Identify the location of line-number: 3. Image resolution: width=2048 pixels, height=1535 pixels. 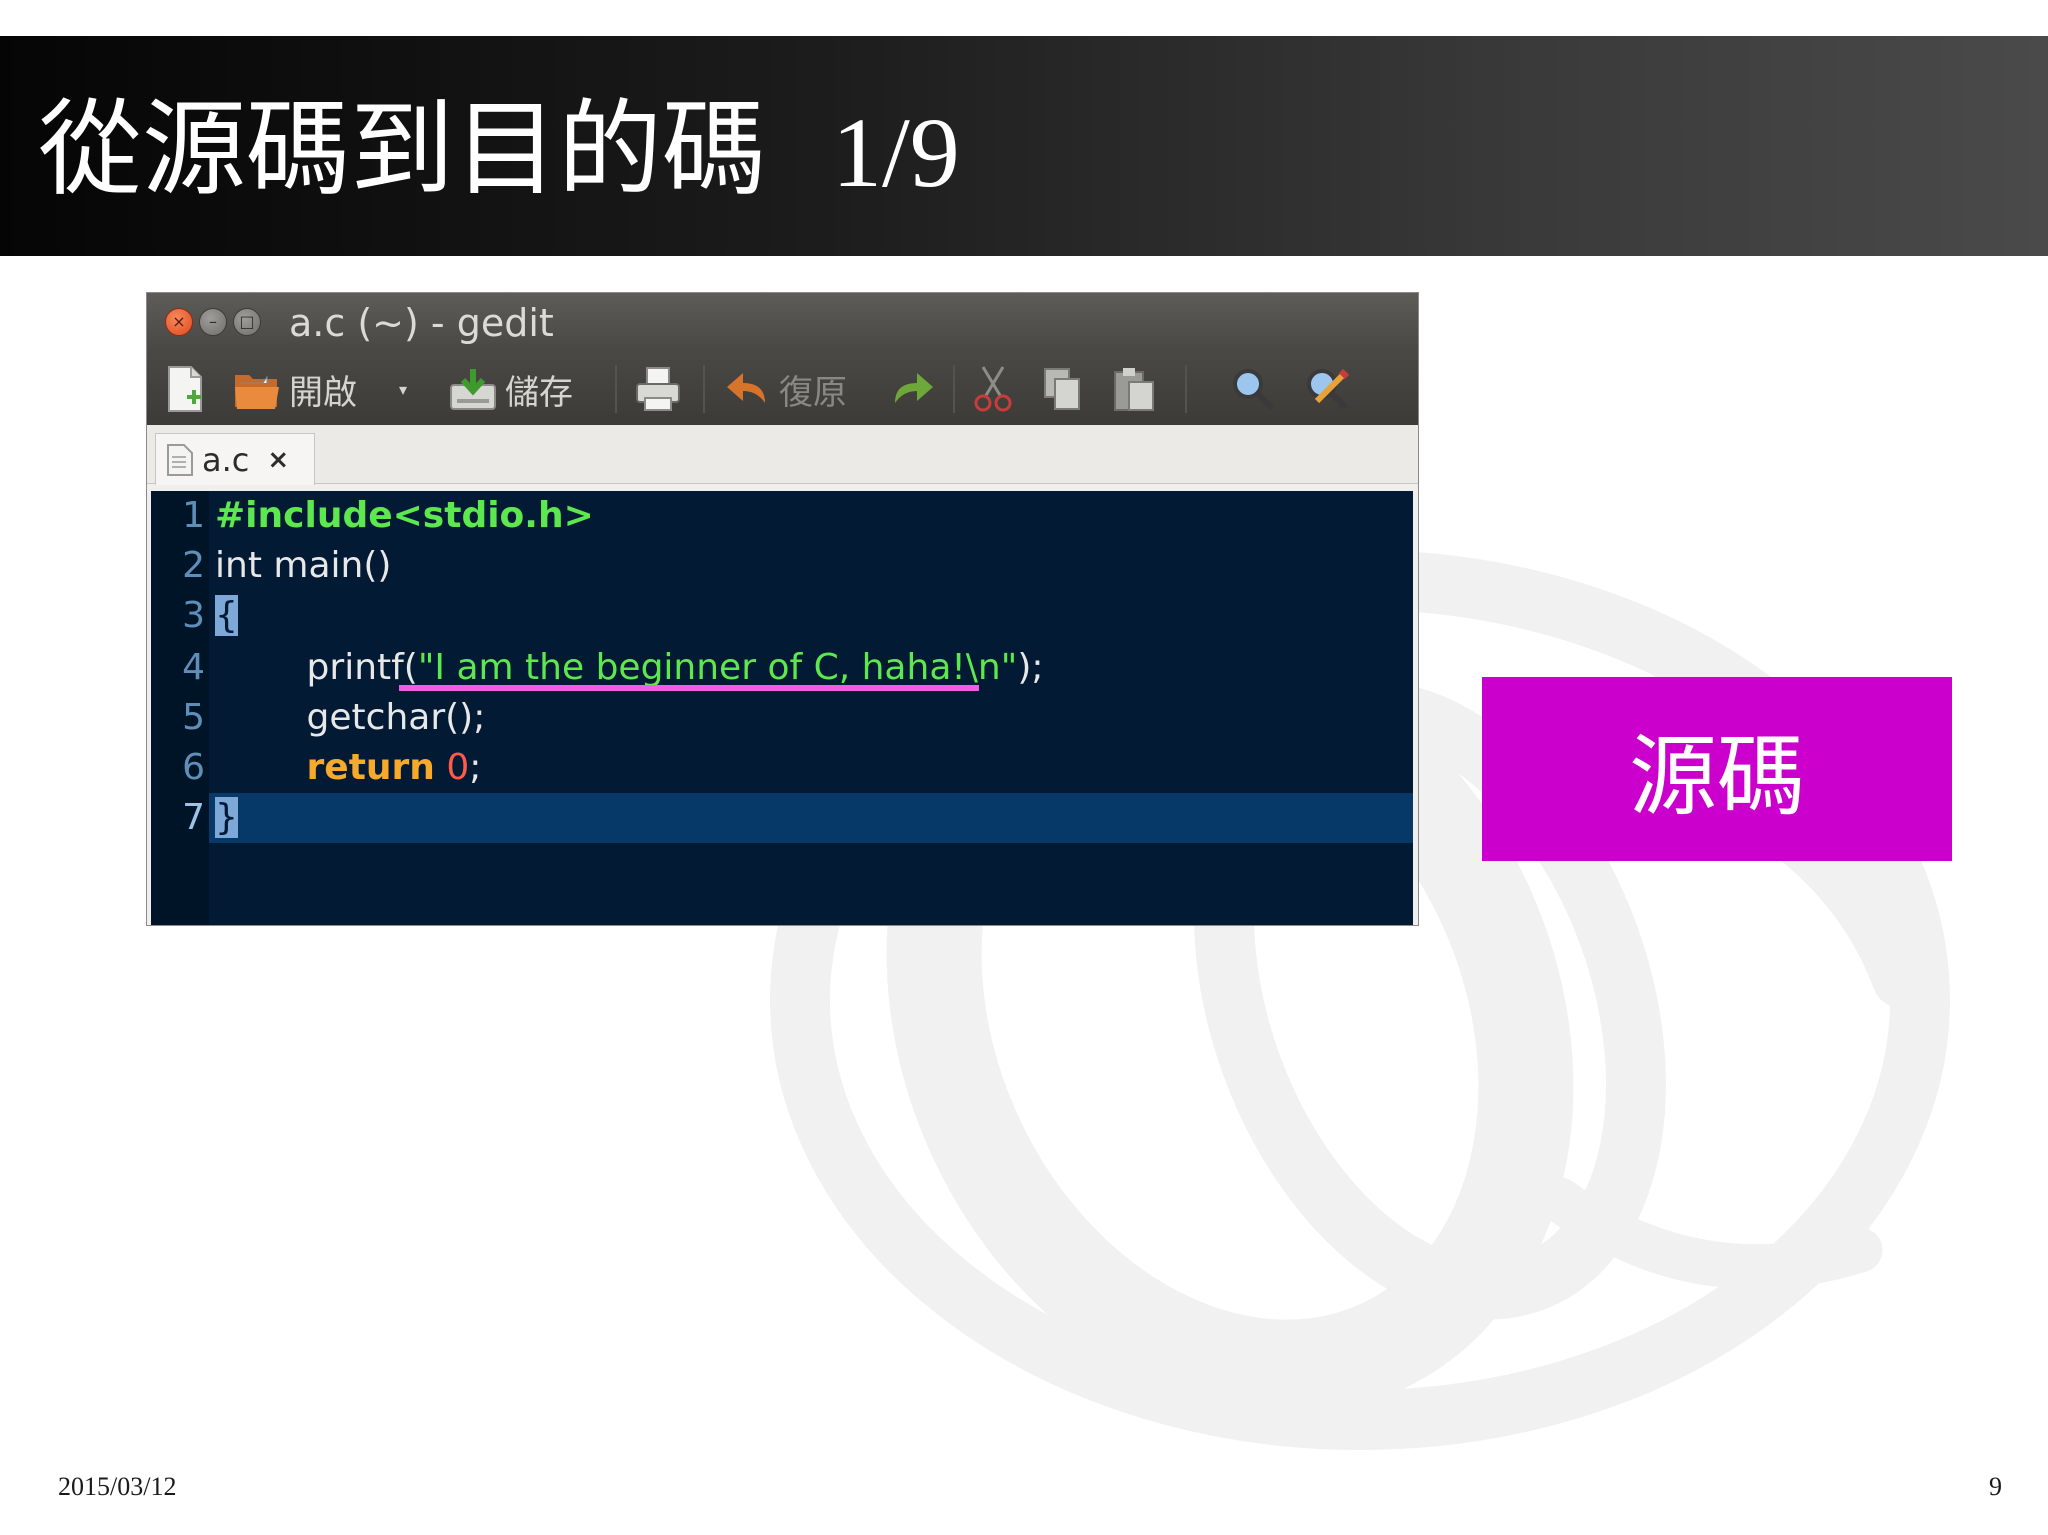
(193, 615).